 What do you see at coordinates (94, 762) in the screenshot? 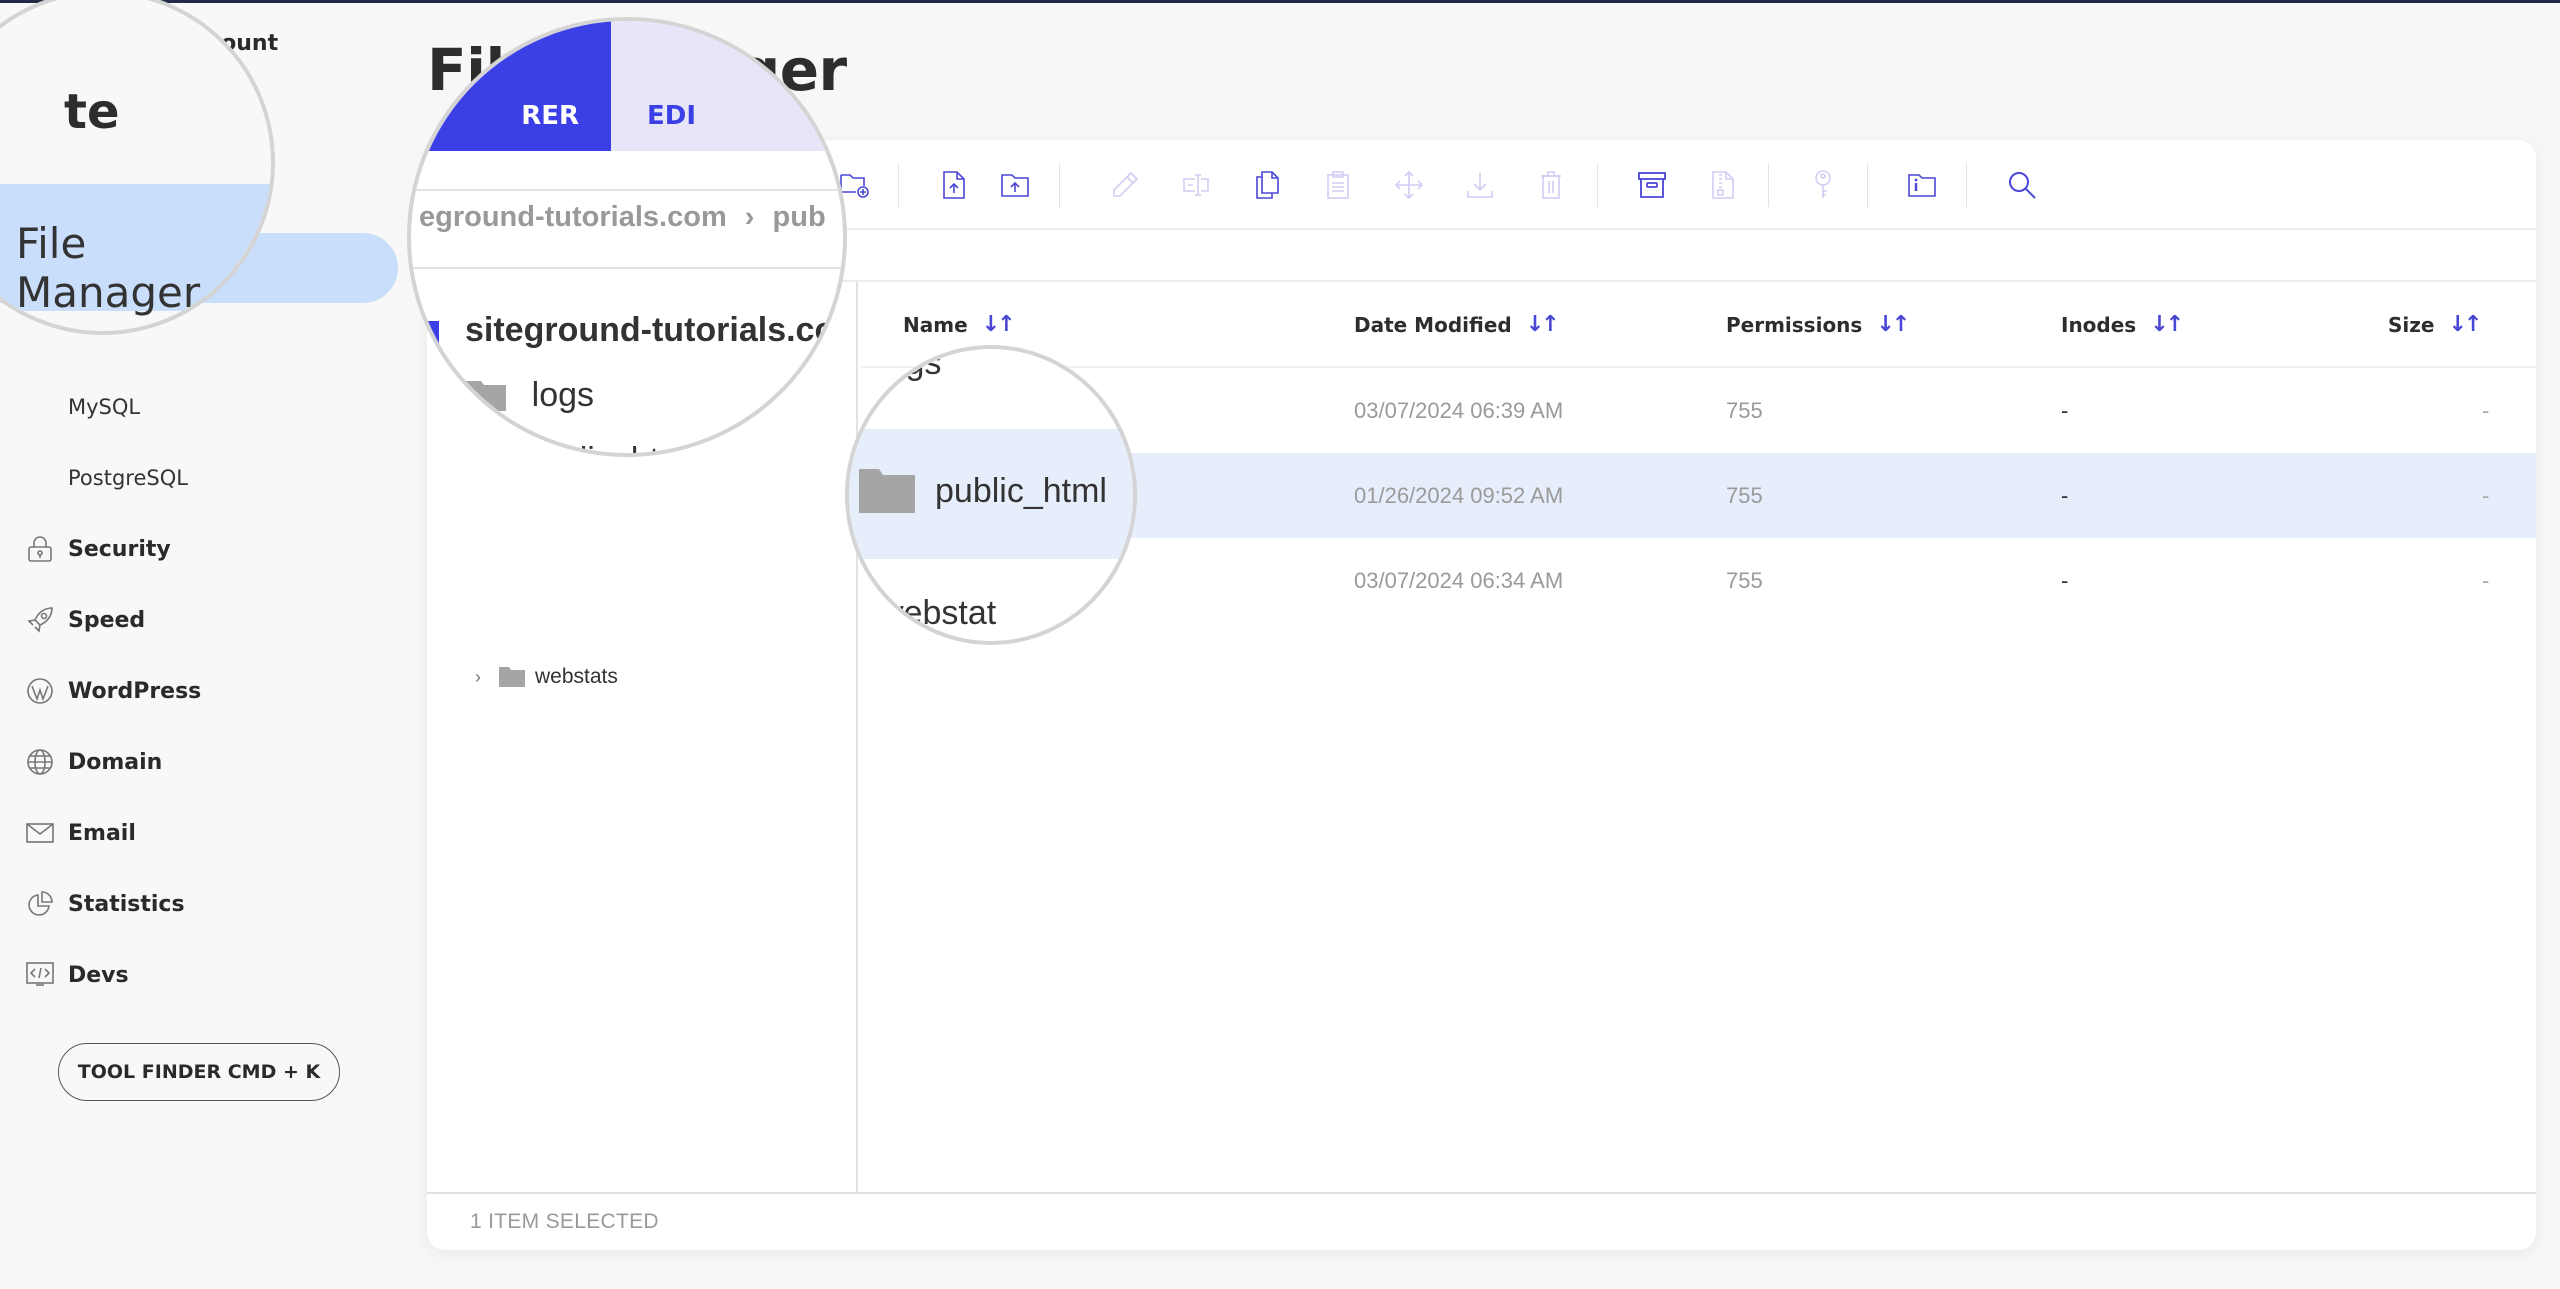
I see `sidebar-item-domain: Domain` at bounding box center [94, 762].